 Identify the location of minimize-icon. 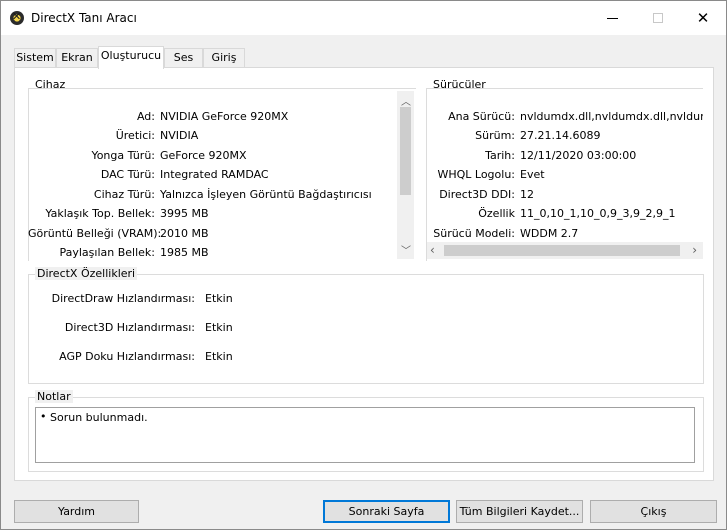
(612, 18).